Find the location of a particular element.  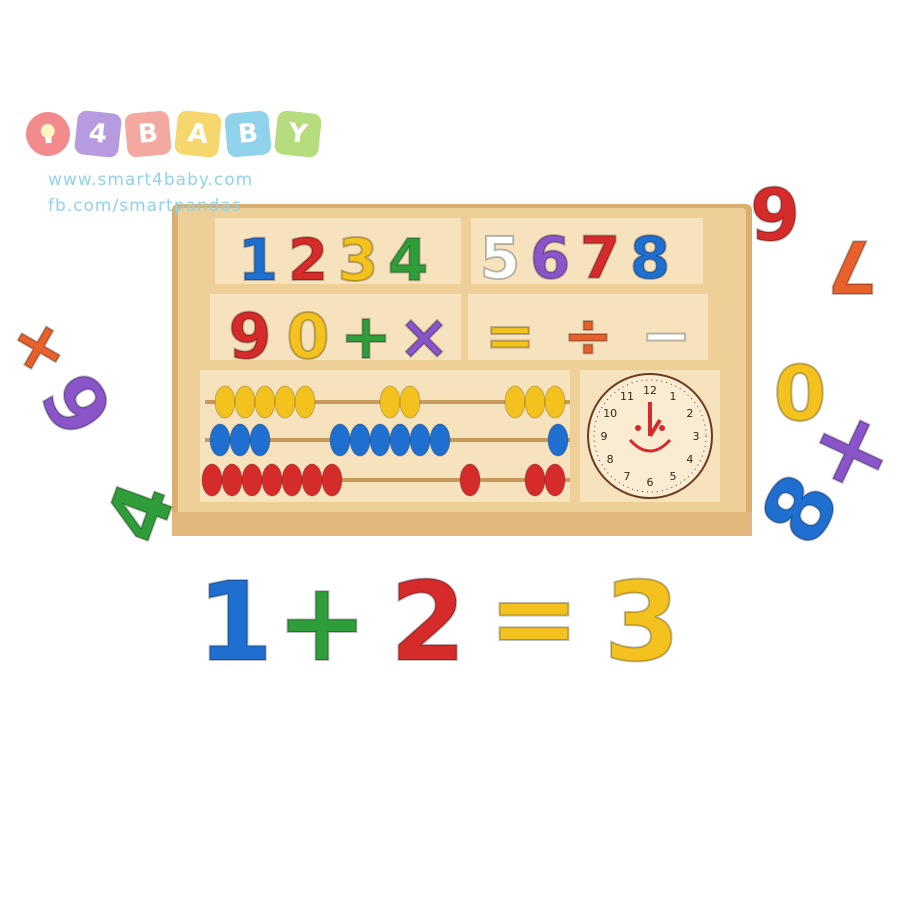

clock-number: 9 is located at coordinates (604, 436).